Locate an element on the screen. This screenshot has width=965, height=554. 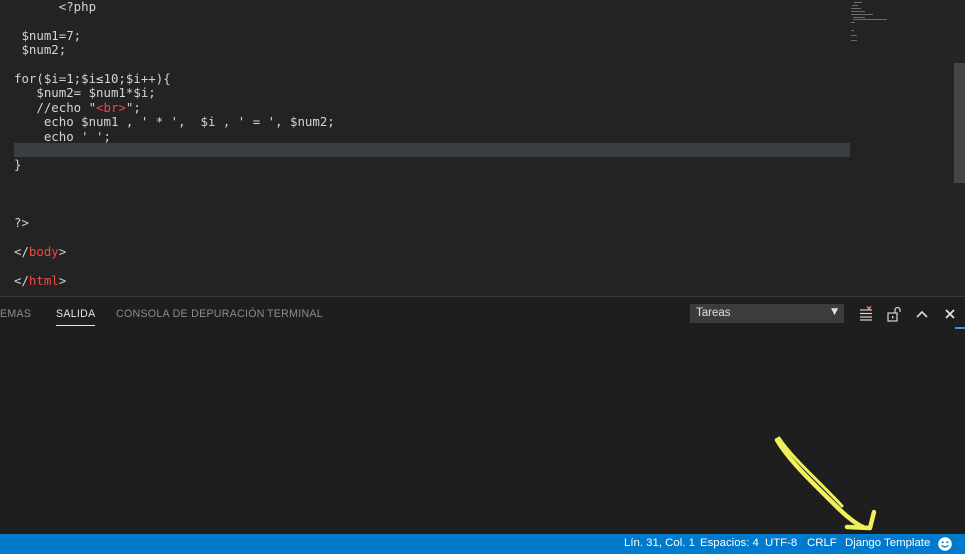
current-line-highlight is located at coordinates (432, 150).